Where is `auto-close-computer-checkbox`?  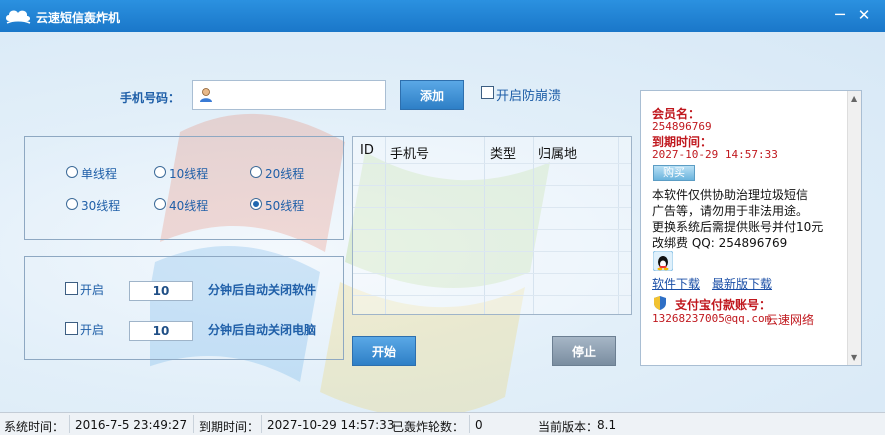 auto-close-computer-checkbox is located at coordinates (71, 328).